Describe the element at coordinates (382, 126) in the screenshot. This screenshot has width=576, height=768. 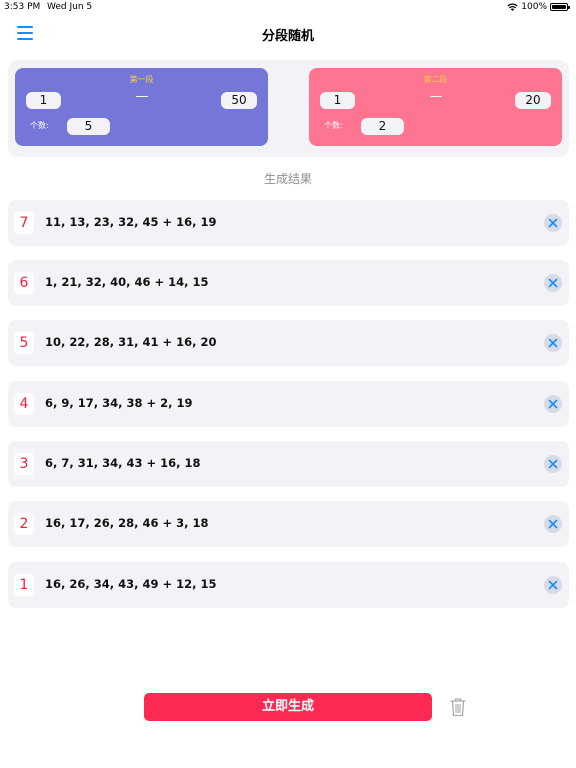
I see `segment-count-input: 2` at that location.